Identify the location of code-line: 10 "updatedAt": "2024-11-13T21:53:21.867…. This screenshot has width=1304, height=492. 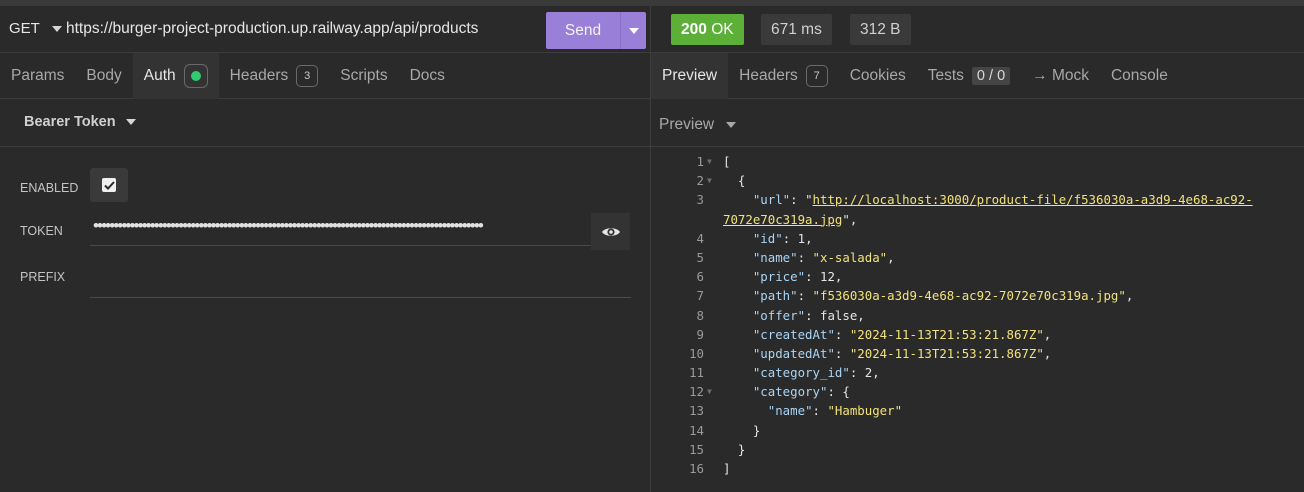
(977, 353).